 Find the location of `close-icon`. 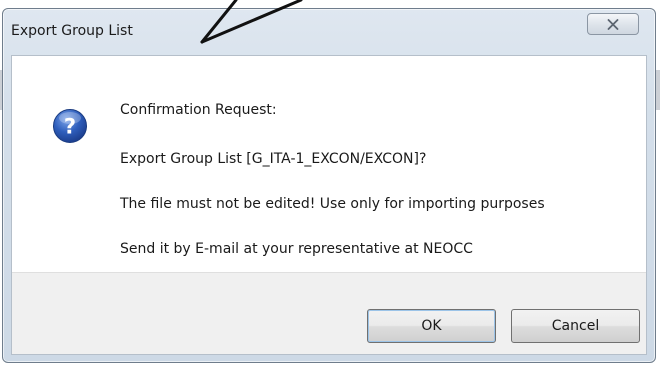

close-icon is located at coordinates (613, 24).